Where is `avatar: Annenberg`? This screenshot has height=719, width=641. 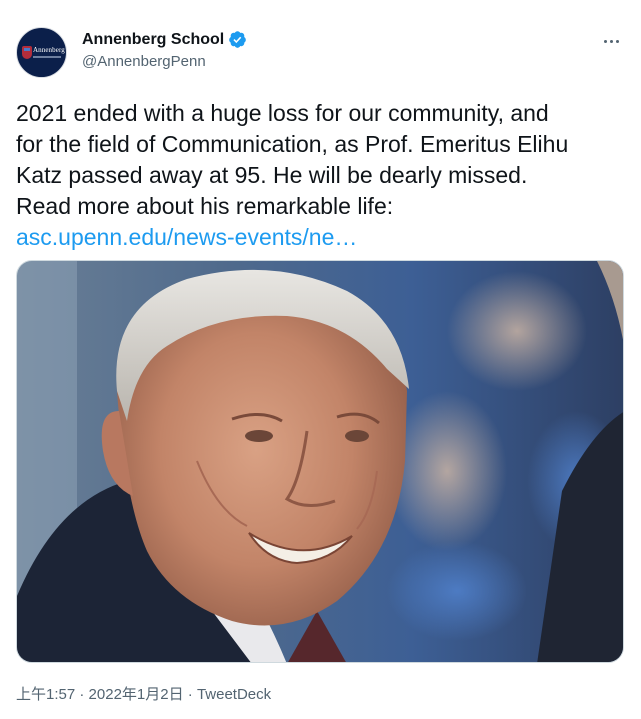 avatar: Annenberg is located at coordinates (41, 52).